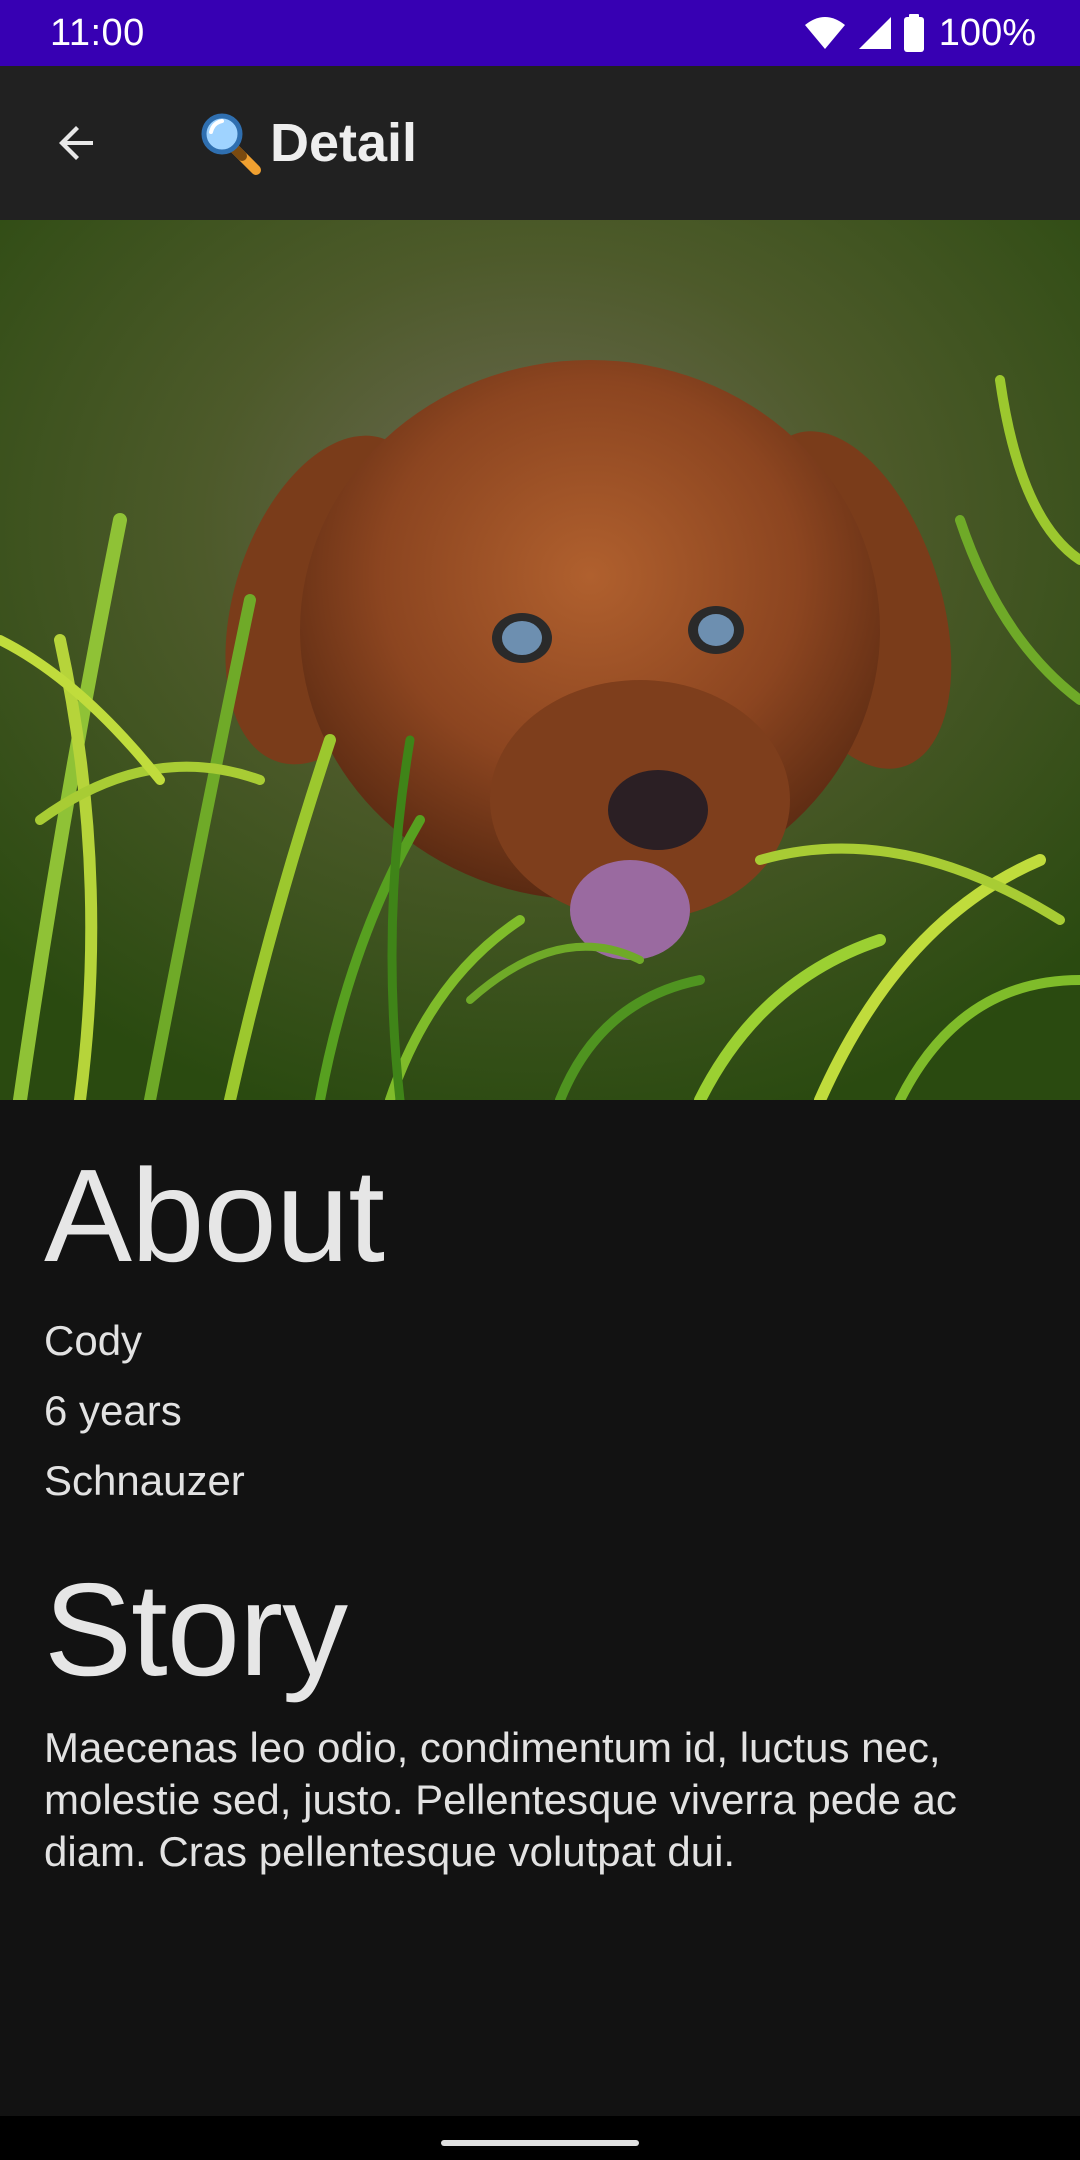 This screenshot has height=2160, width=1080. Describe the element at coordinates (113, 1410) in the screenshot. I see `pet-age: 6 years` at that location.